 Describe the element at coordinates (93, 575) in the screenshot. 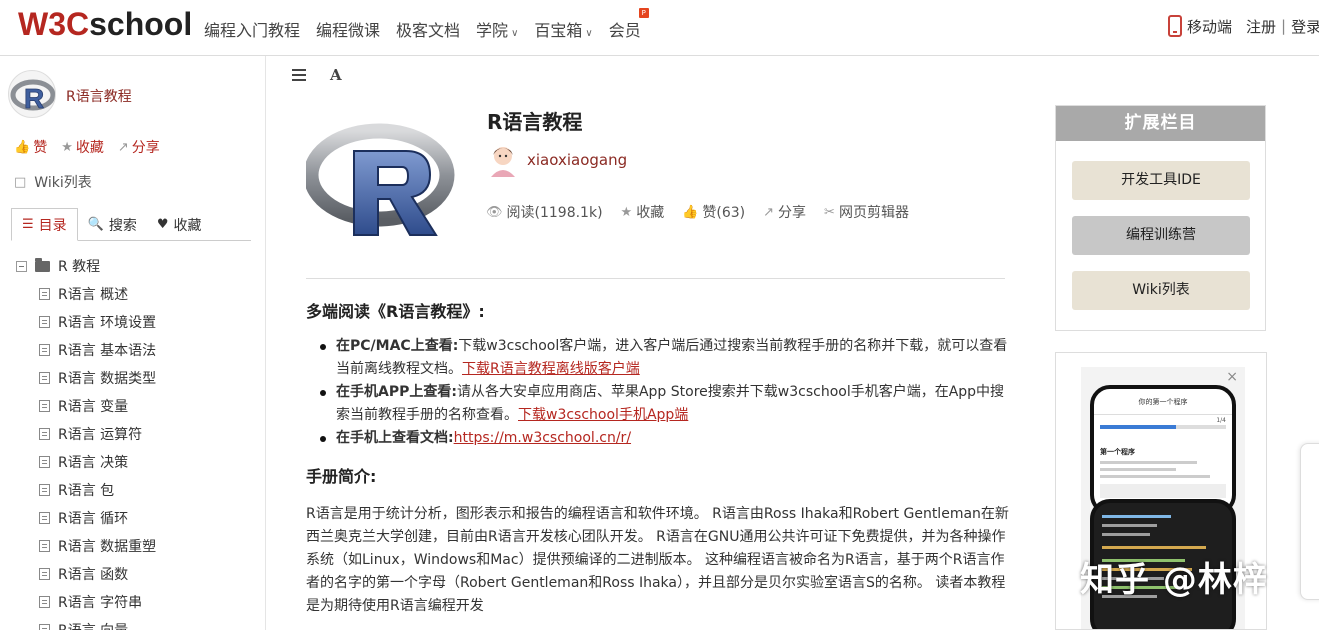

I see `toc-item-label: R语言 函数` at that location.